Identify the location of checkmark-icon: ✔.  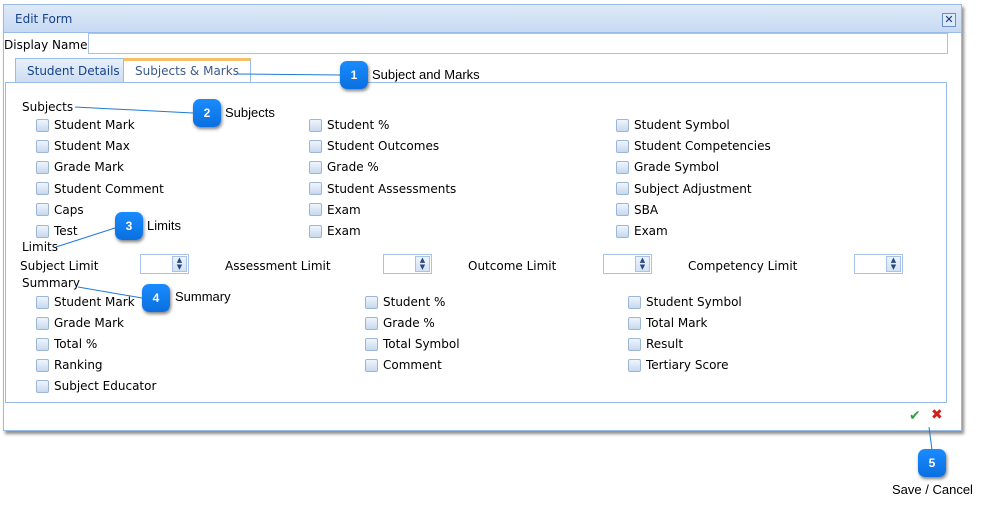
(915, 416).